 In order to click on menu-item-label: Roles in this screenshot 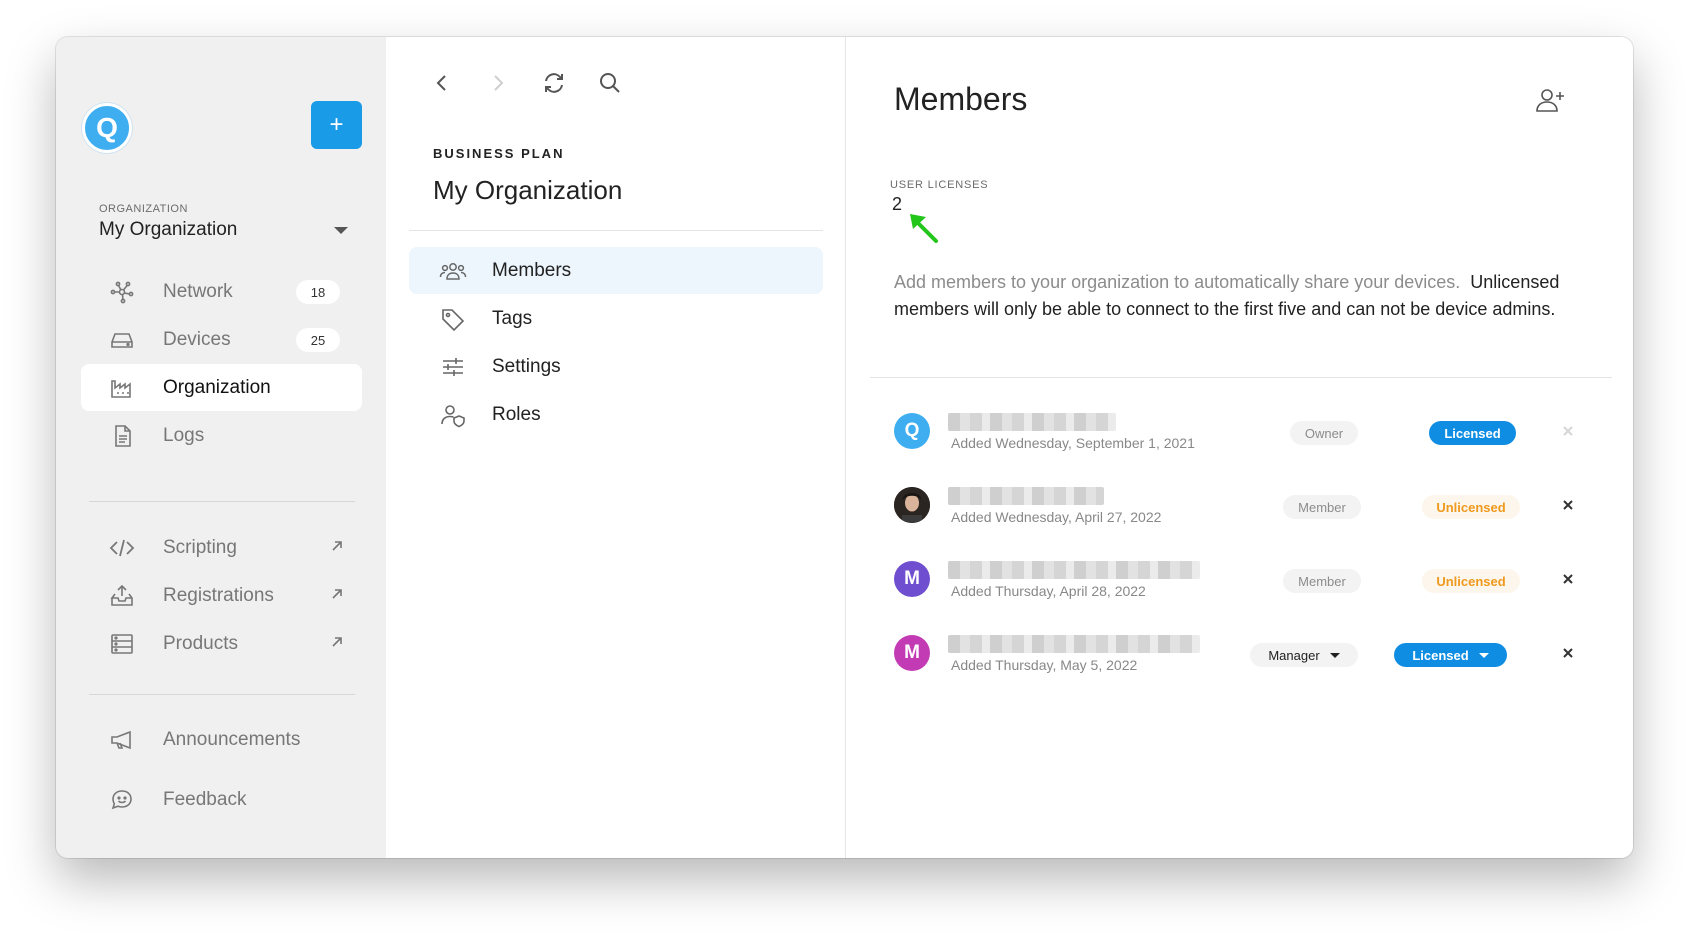, I will do `click(516, 414)`.